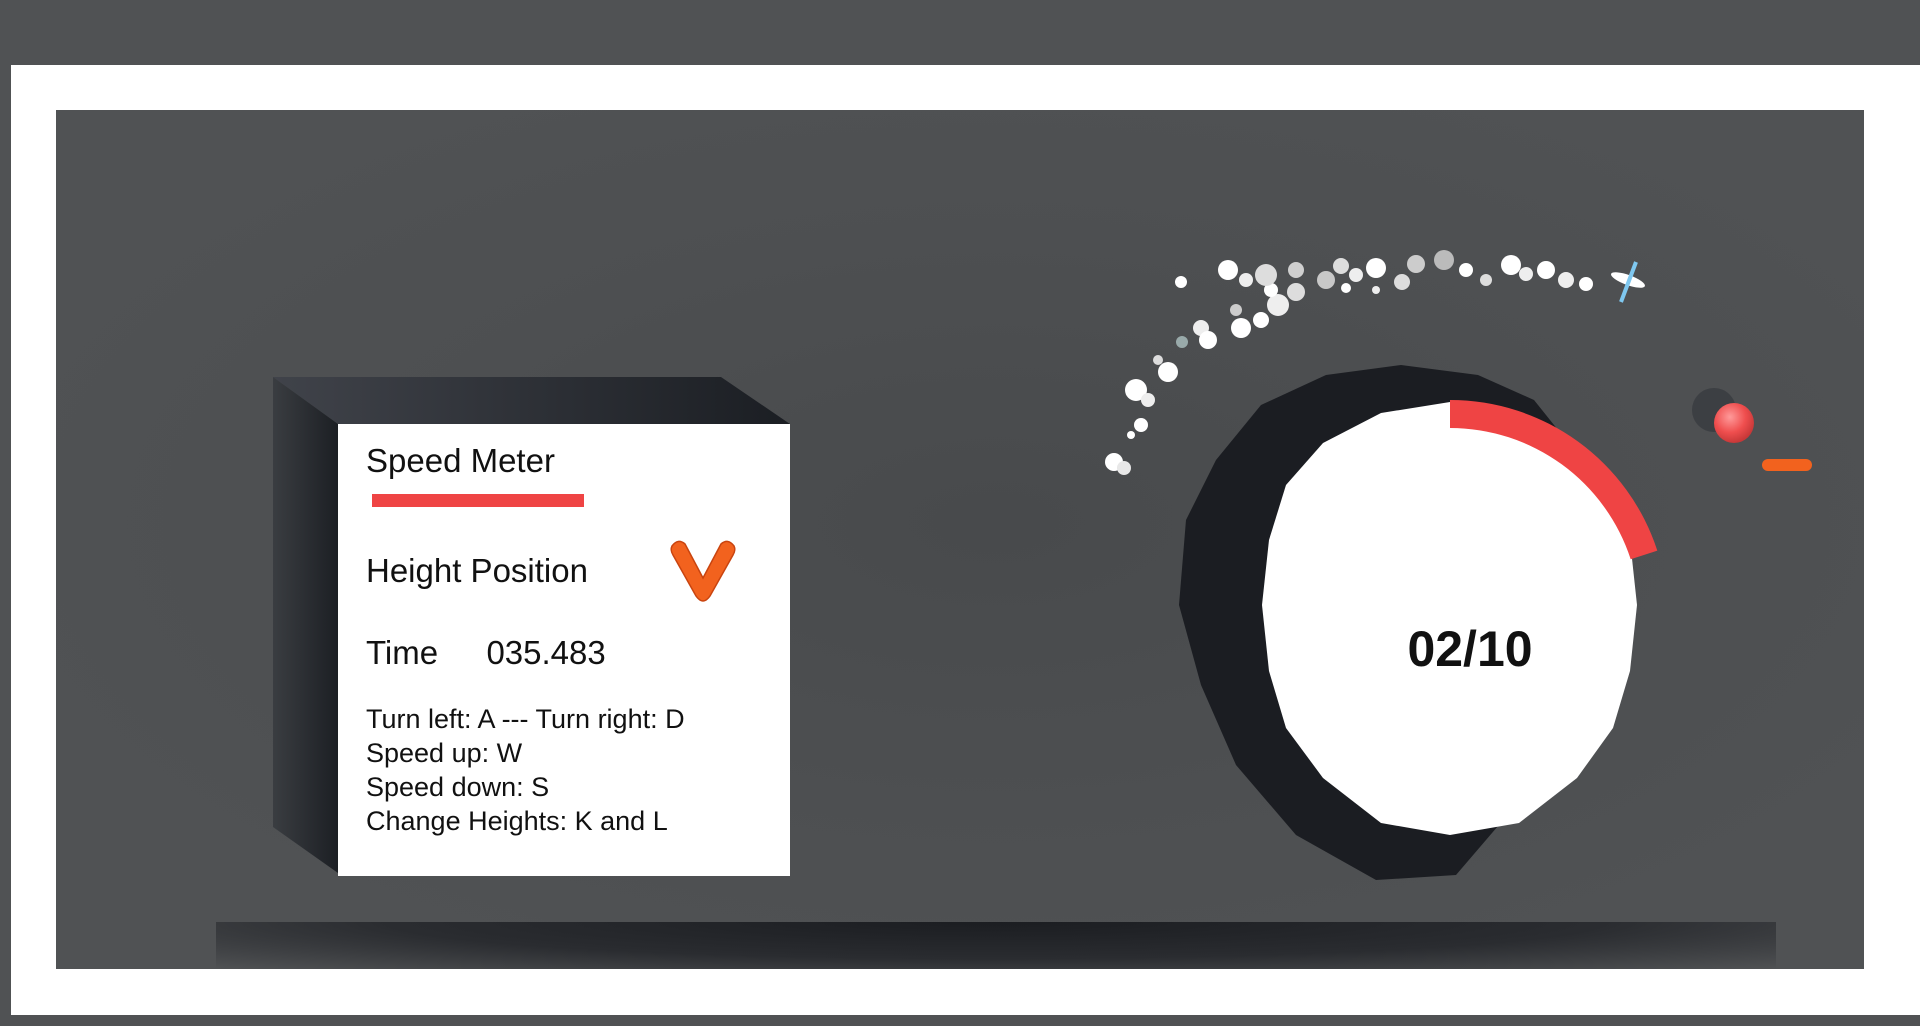  I want to click on plane-icon, so click(1628, 282).